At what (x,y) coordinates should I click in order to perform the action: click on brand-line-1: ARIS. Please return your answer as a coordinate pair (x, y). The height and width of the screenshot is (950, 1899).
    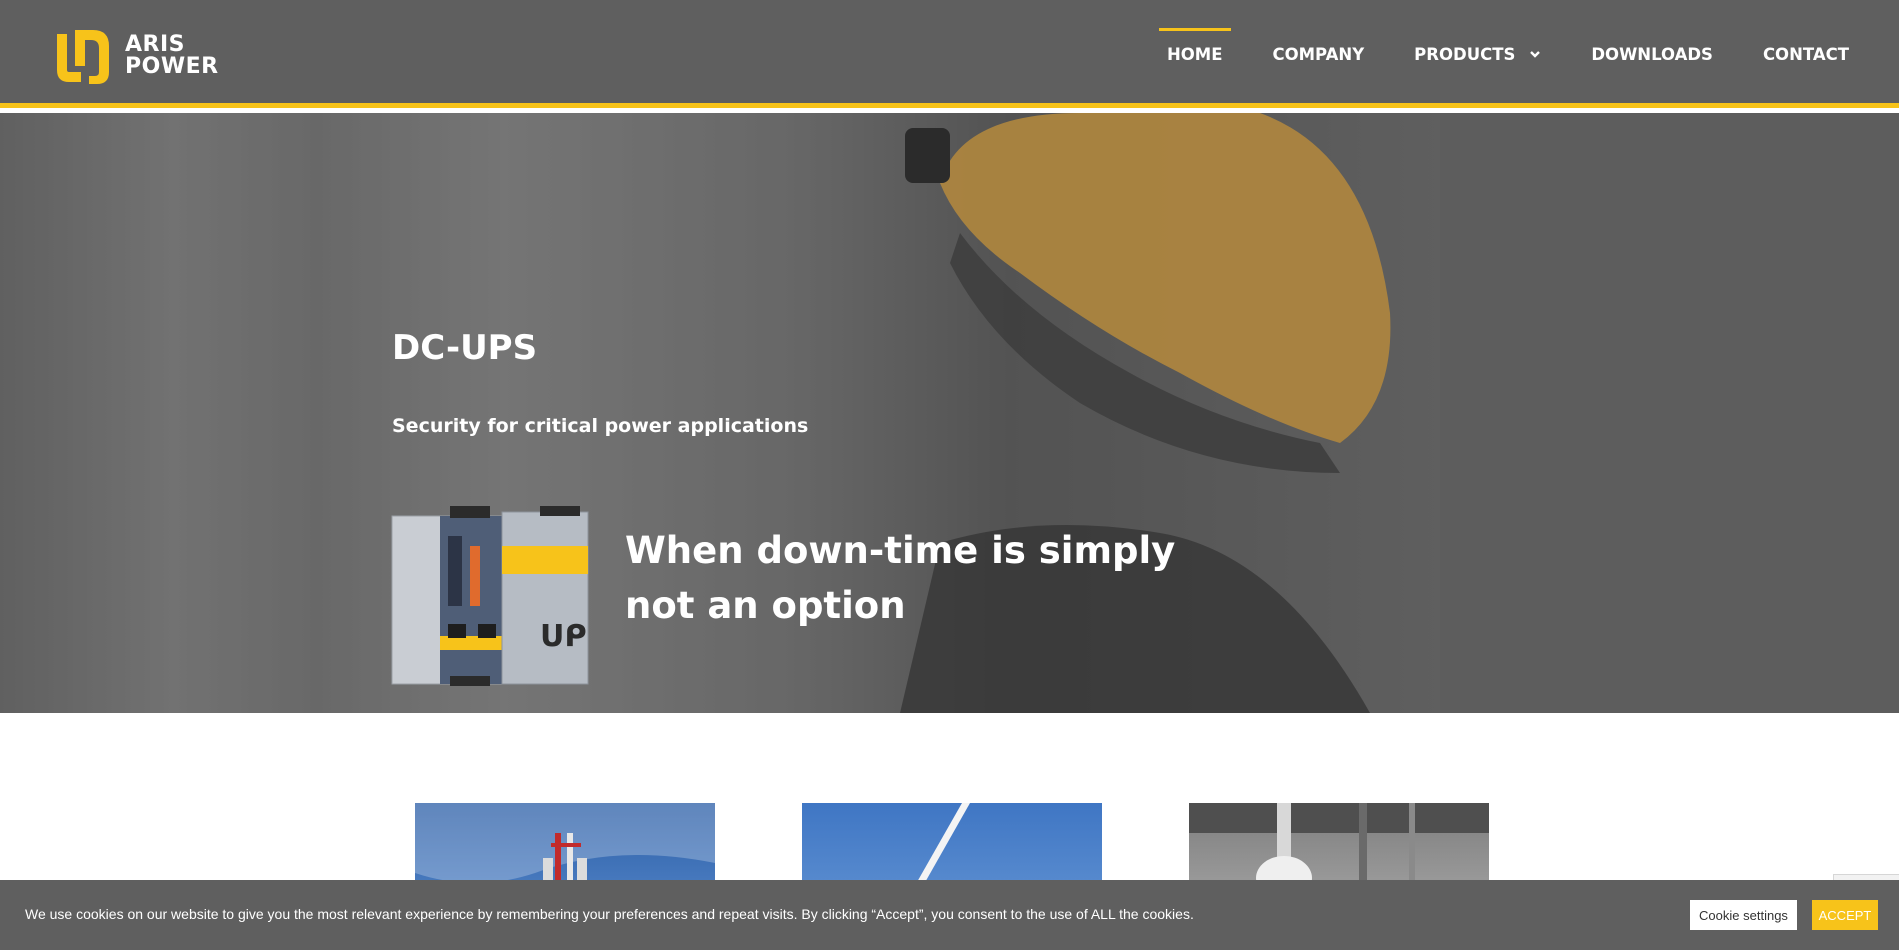
    Looking at the image, I should click on (155, 44).